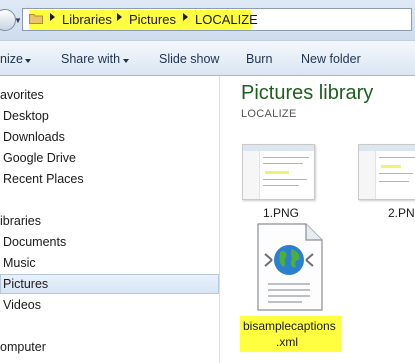 This screenshot has width=415, height=363. Describe the element at coordinates (259, 59) in the screenshot. I see `burn-button: Burn` at that location.